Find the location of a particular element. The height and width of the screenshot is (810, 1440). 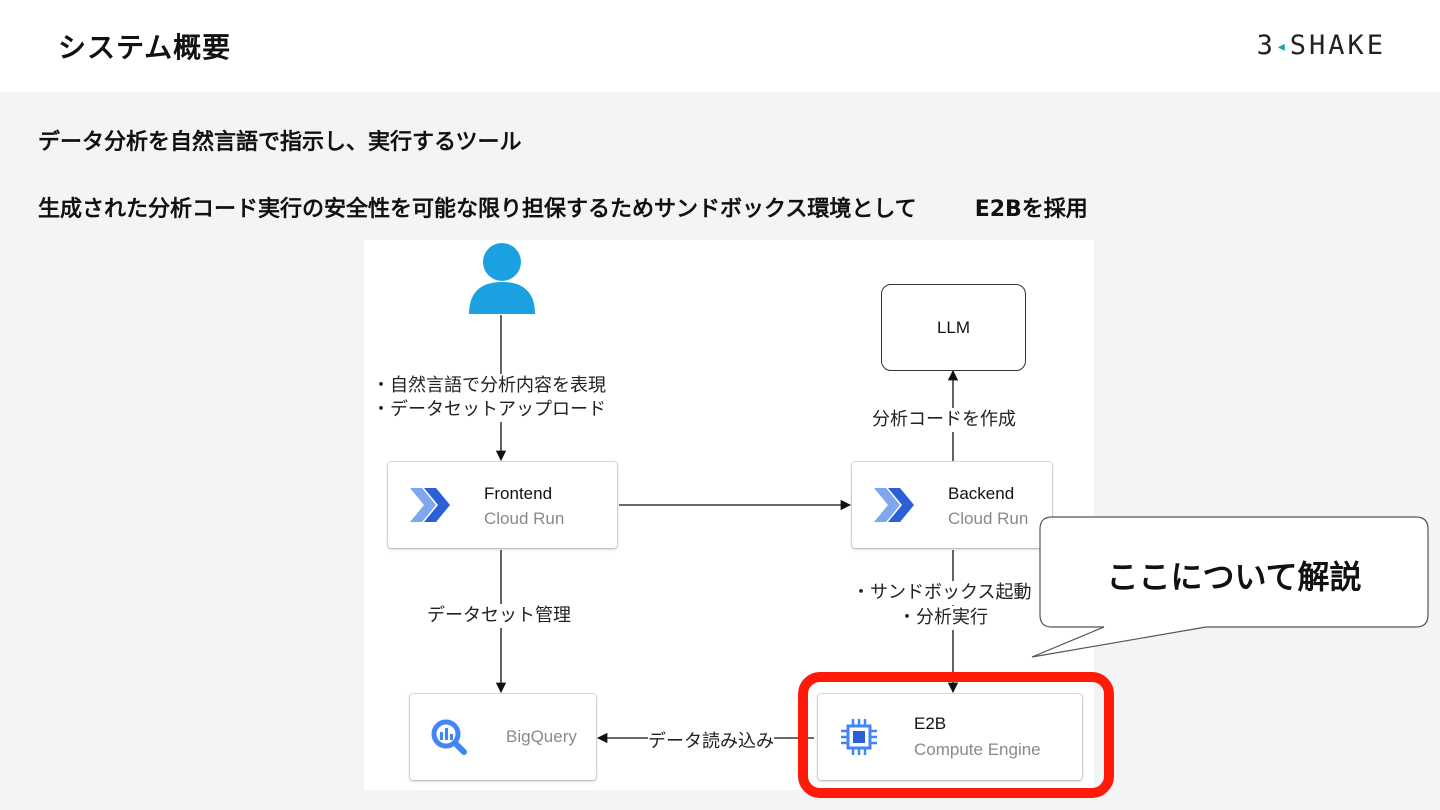

frontend-node: Frontend Cloud Run is located at coordinates (502, 505).